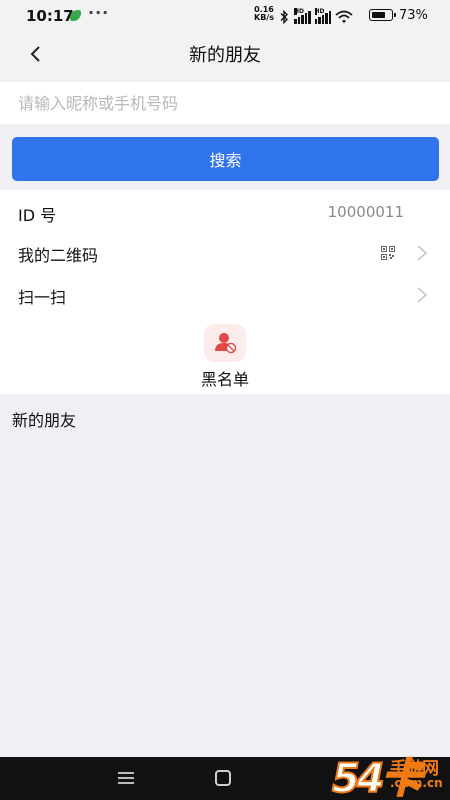  What do you see at coordinates (58, 255) in the screenshot?
I see `qrcode-label: 我的二维码` at bounding box center [58, 255].